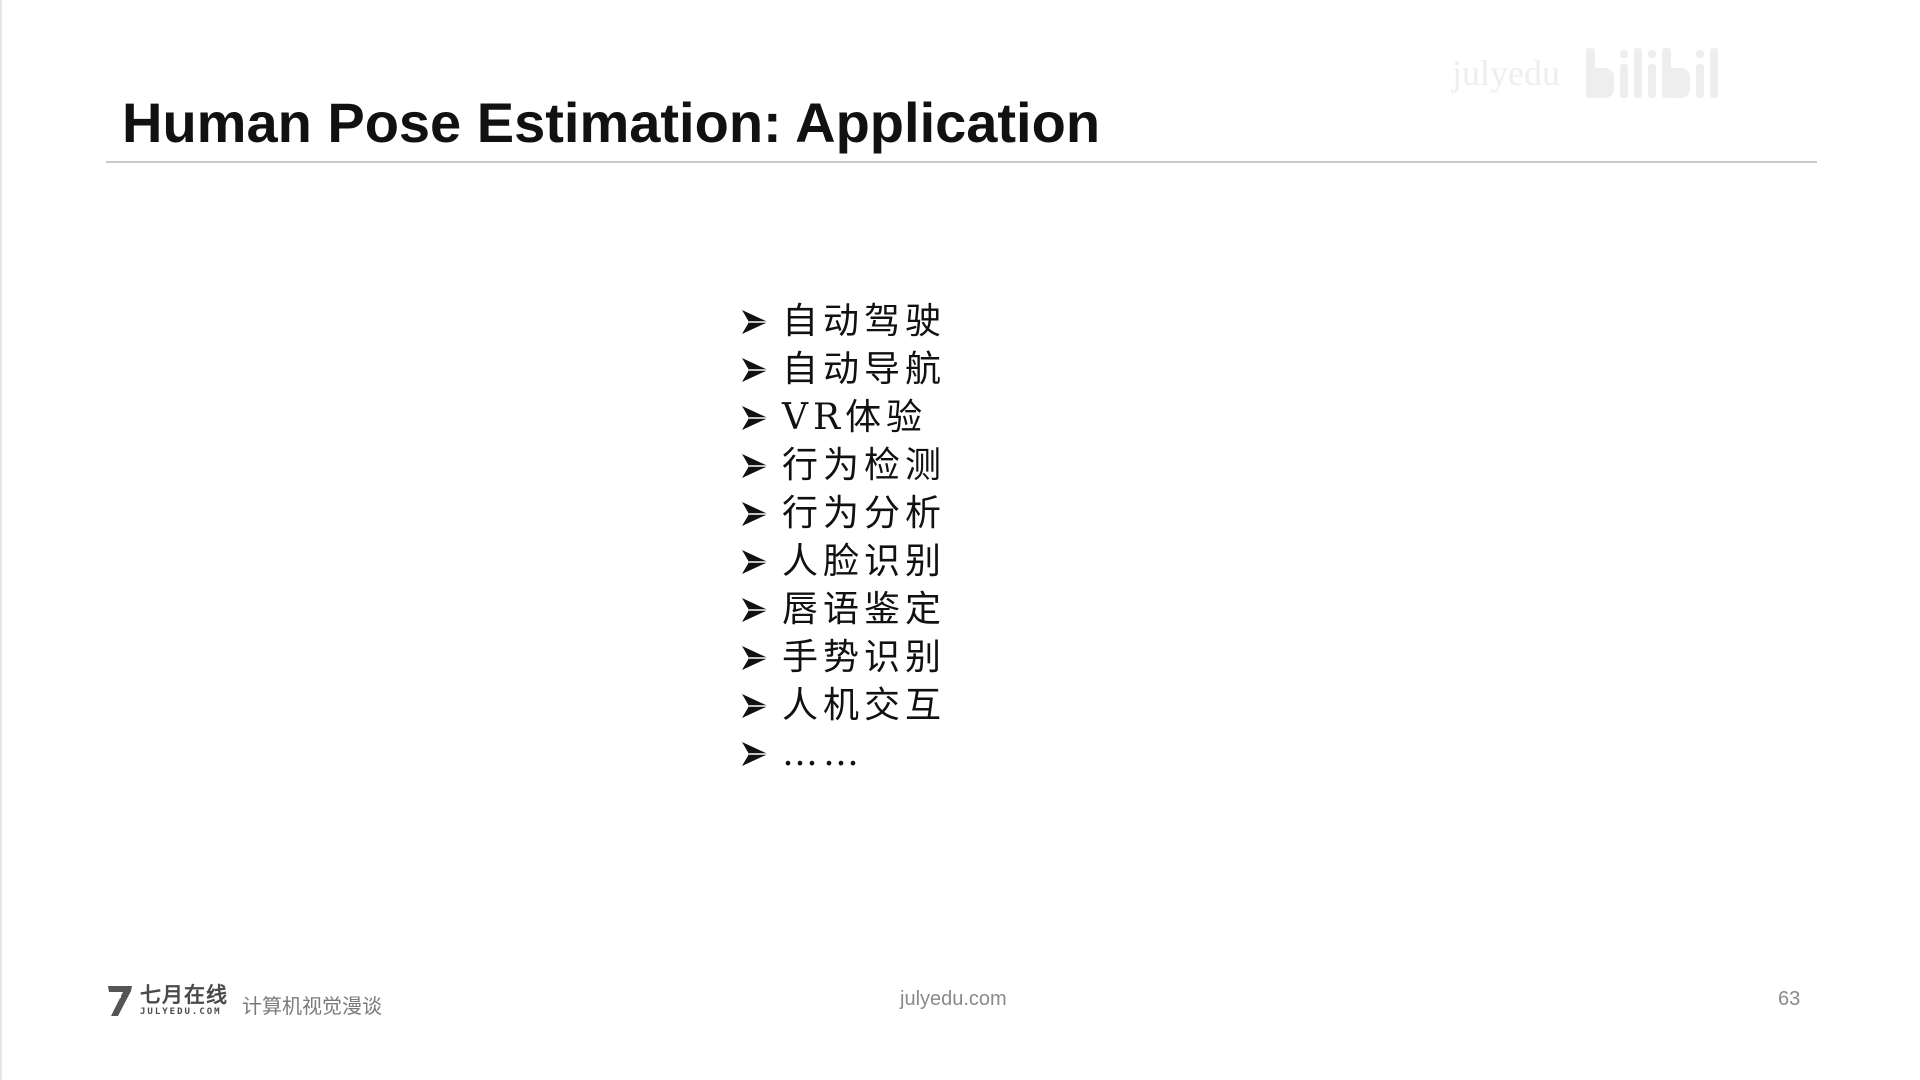 The height and width of the screenshot is (1080, 1920). I want to click on bullet-item: 人机交互, so click(843, 706).